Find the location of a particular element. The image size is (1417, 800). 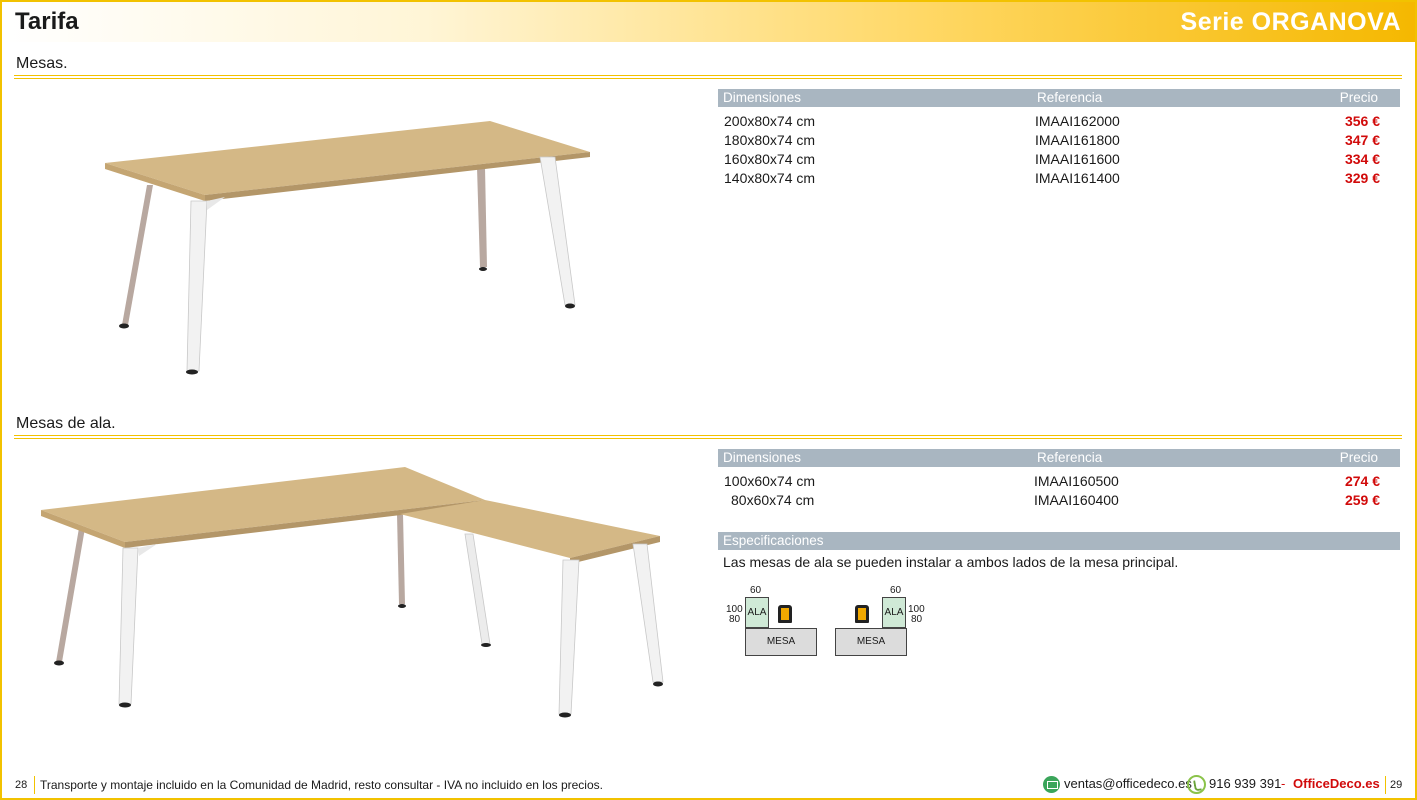

layout-diagram-right: 60 100 80 ALA MESA is located at coordinates (919, 622).